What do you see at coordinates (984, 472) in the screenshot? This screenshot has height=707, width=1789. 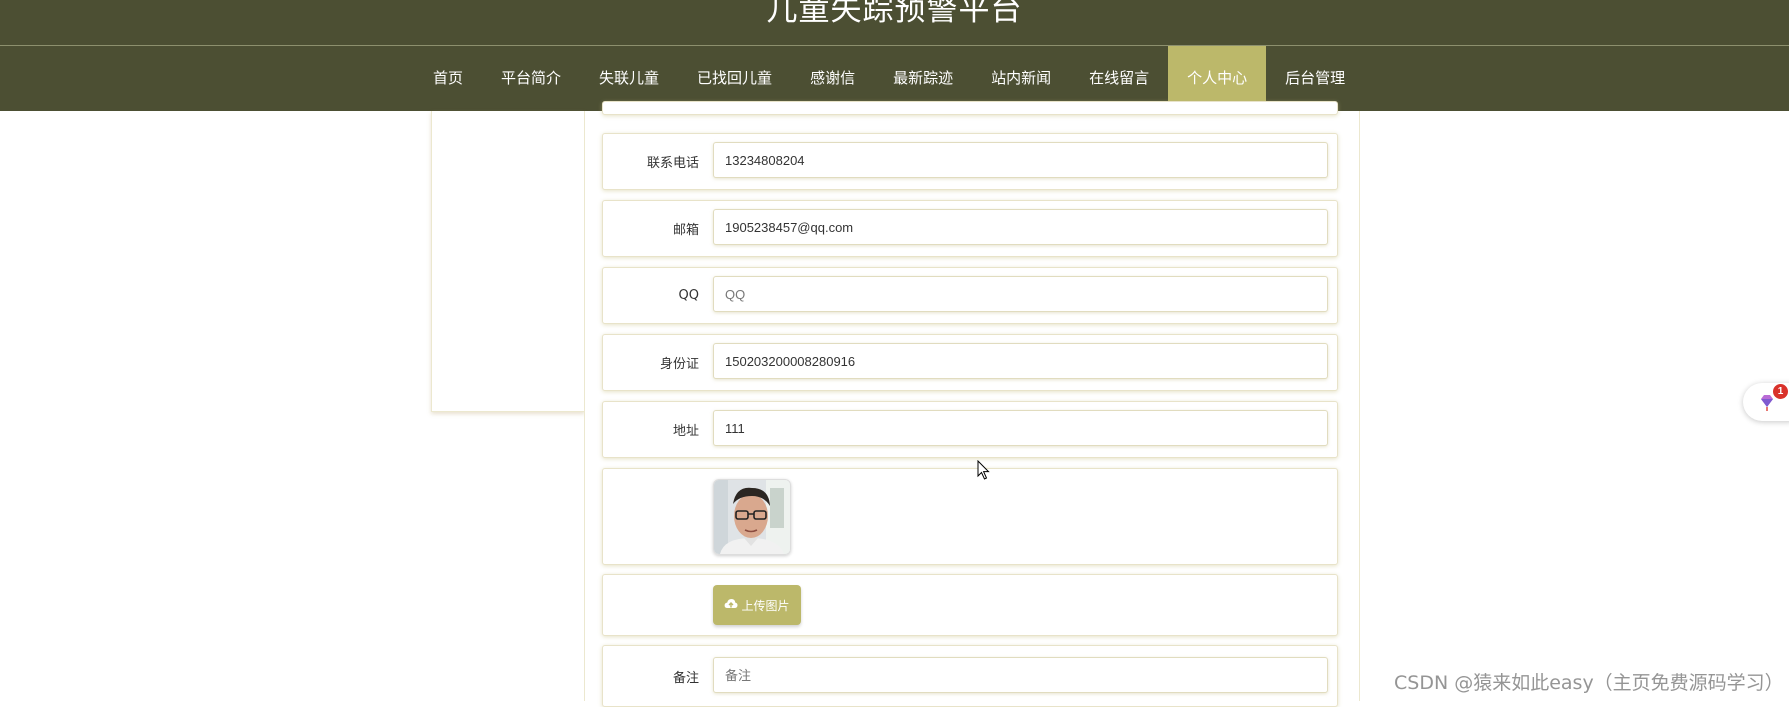 I see `mouse-cursor-icon` at bounding box center [984, 472].